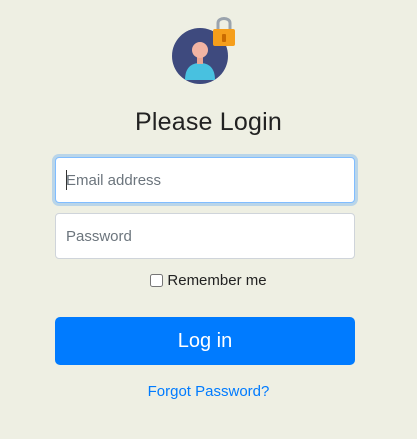 The image size is (417, 439). I want to click on page-title: Please Login, so click(208, 122).